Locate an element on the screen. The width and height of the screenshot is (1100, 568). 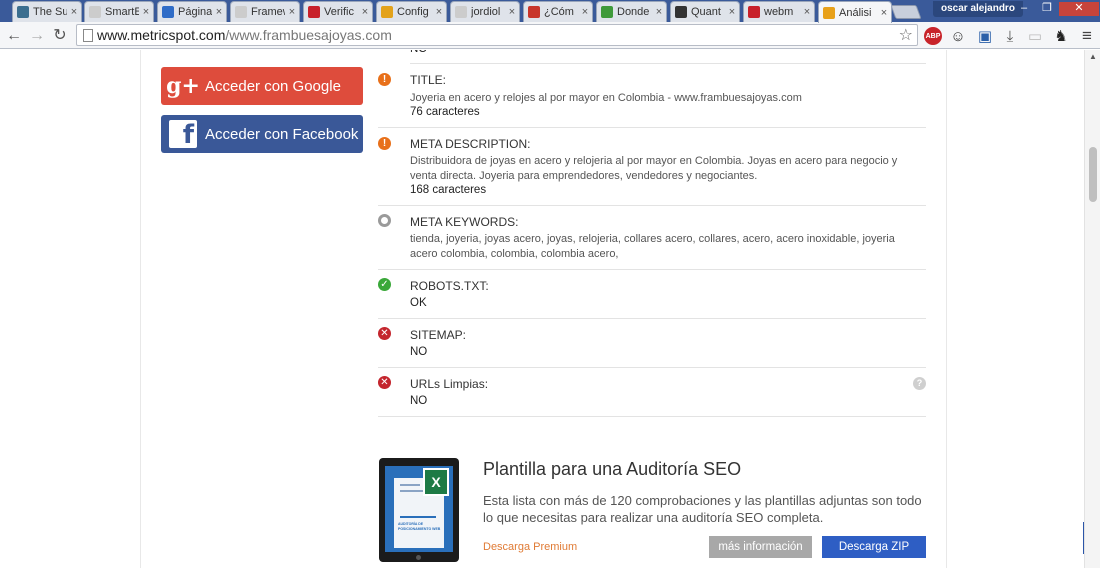
more-info-button: más información is located at coordinates (760, 547).